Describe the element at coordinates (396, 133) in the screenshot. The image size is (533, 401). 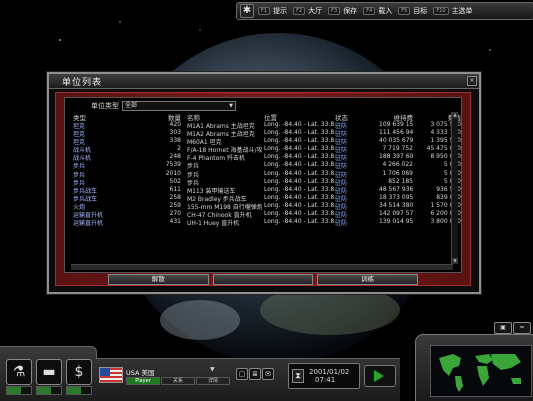
I see `cell-upkeep: 111 456 947` at that location.